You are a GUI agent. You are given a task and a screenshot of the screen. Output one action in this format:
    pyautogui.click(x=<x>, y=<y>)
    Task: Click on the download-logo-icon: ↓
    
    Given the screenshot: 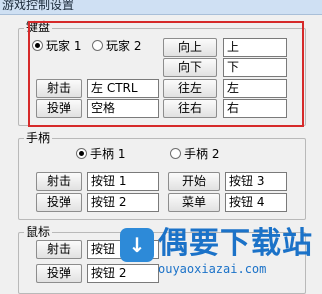 What is the action you would take?
    pyautogui.click(x=137, y=245)
    